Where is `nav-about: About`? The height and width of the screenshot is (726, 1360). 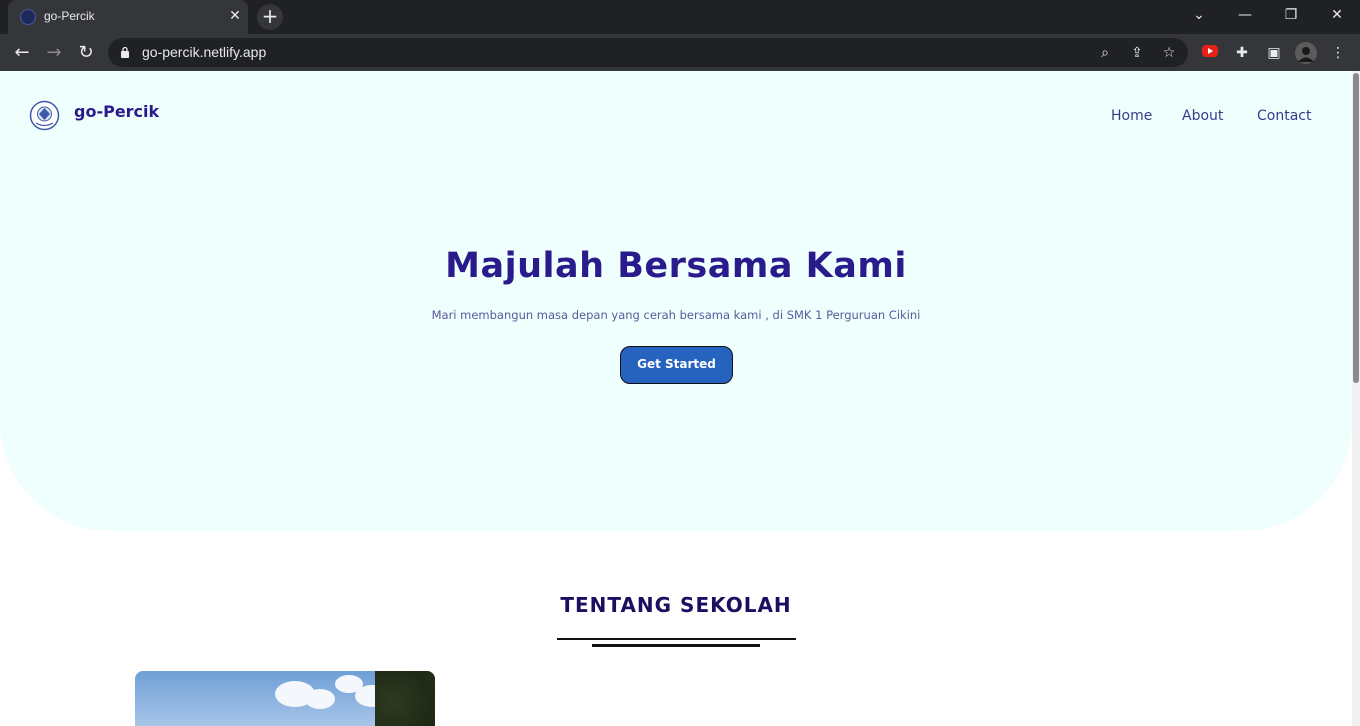
nav-about: About is located at coordinates (1202, 116).